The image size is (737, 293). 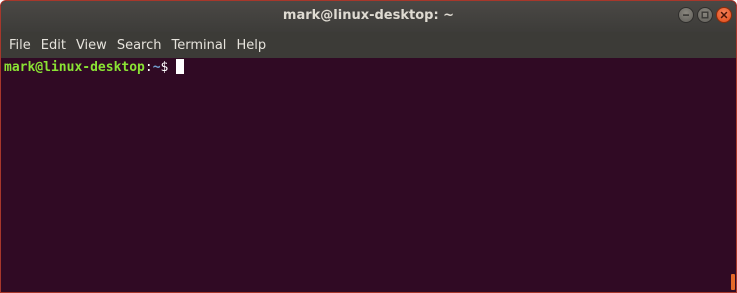 What do you see at coordinates (156, 67) in the screenshot?
I see `prompt-path: ~` at bounding box center [156, 67].